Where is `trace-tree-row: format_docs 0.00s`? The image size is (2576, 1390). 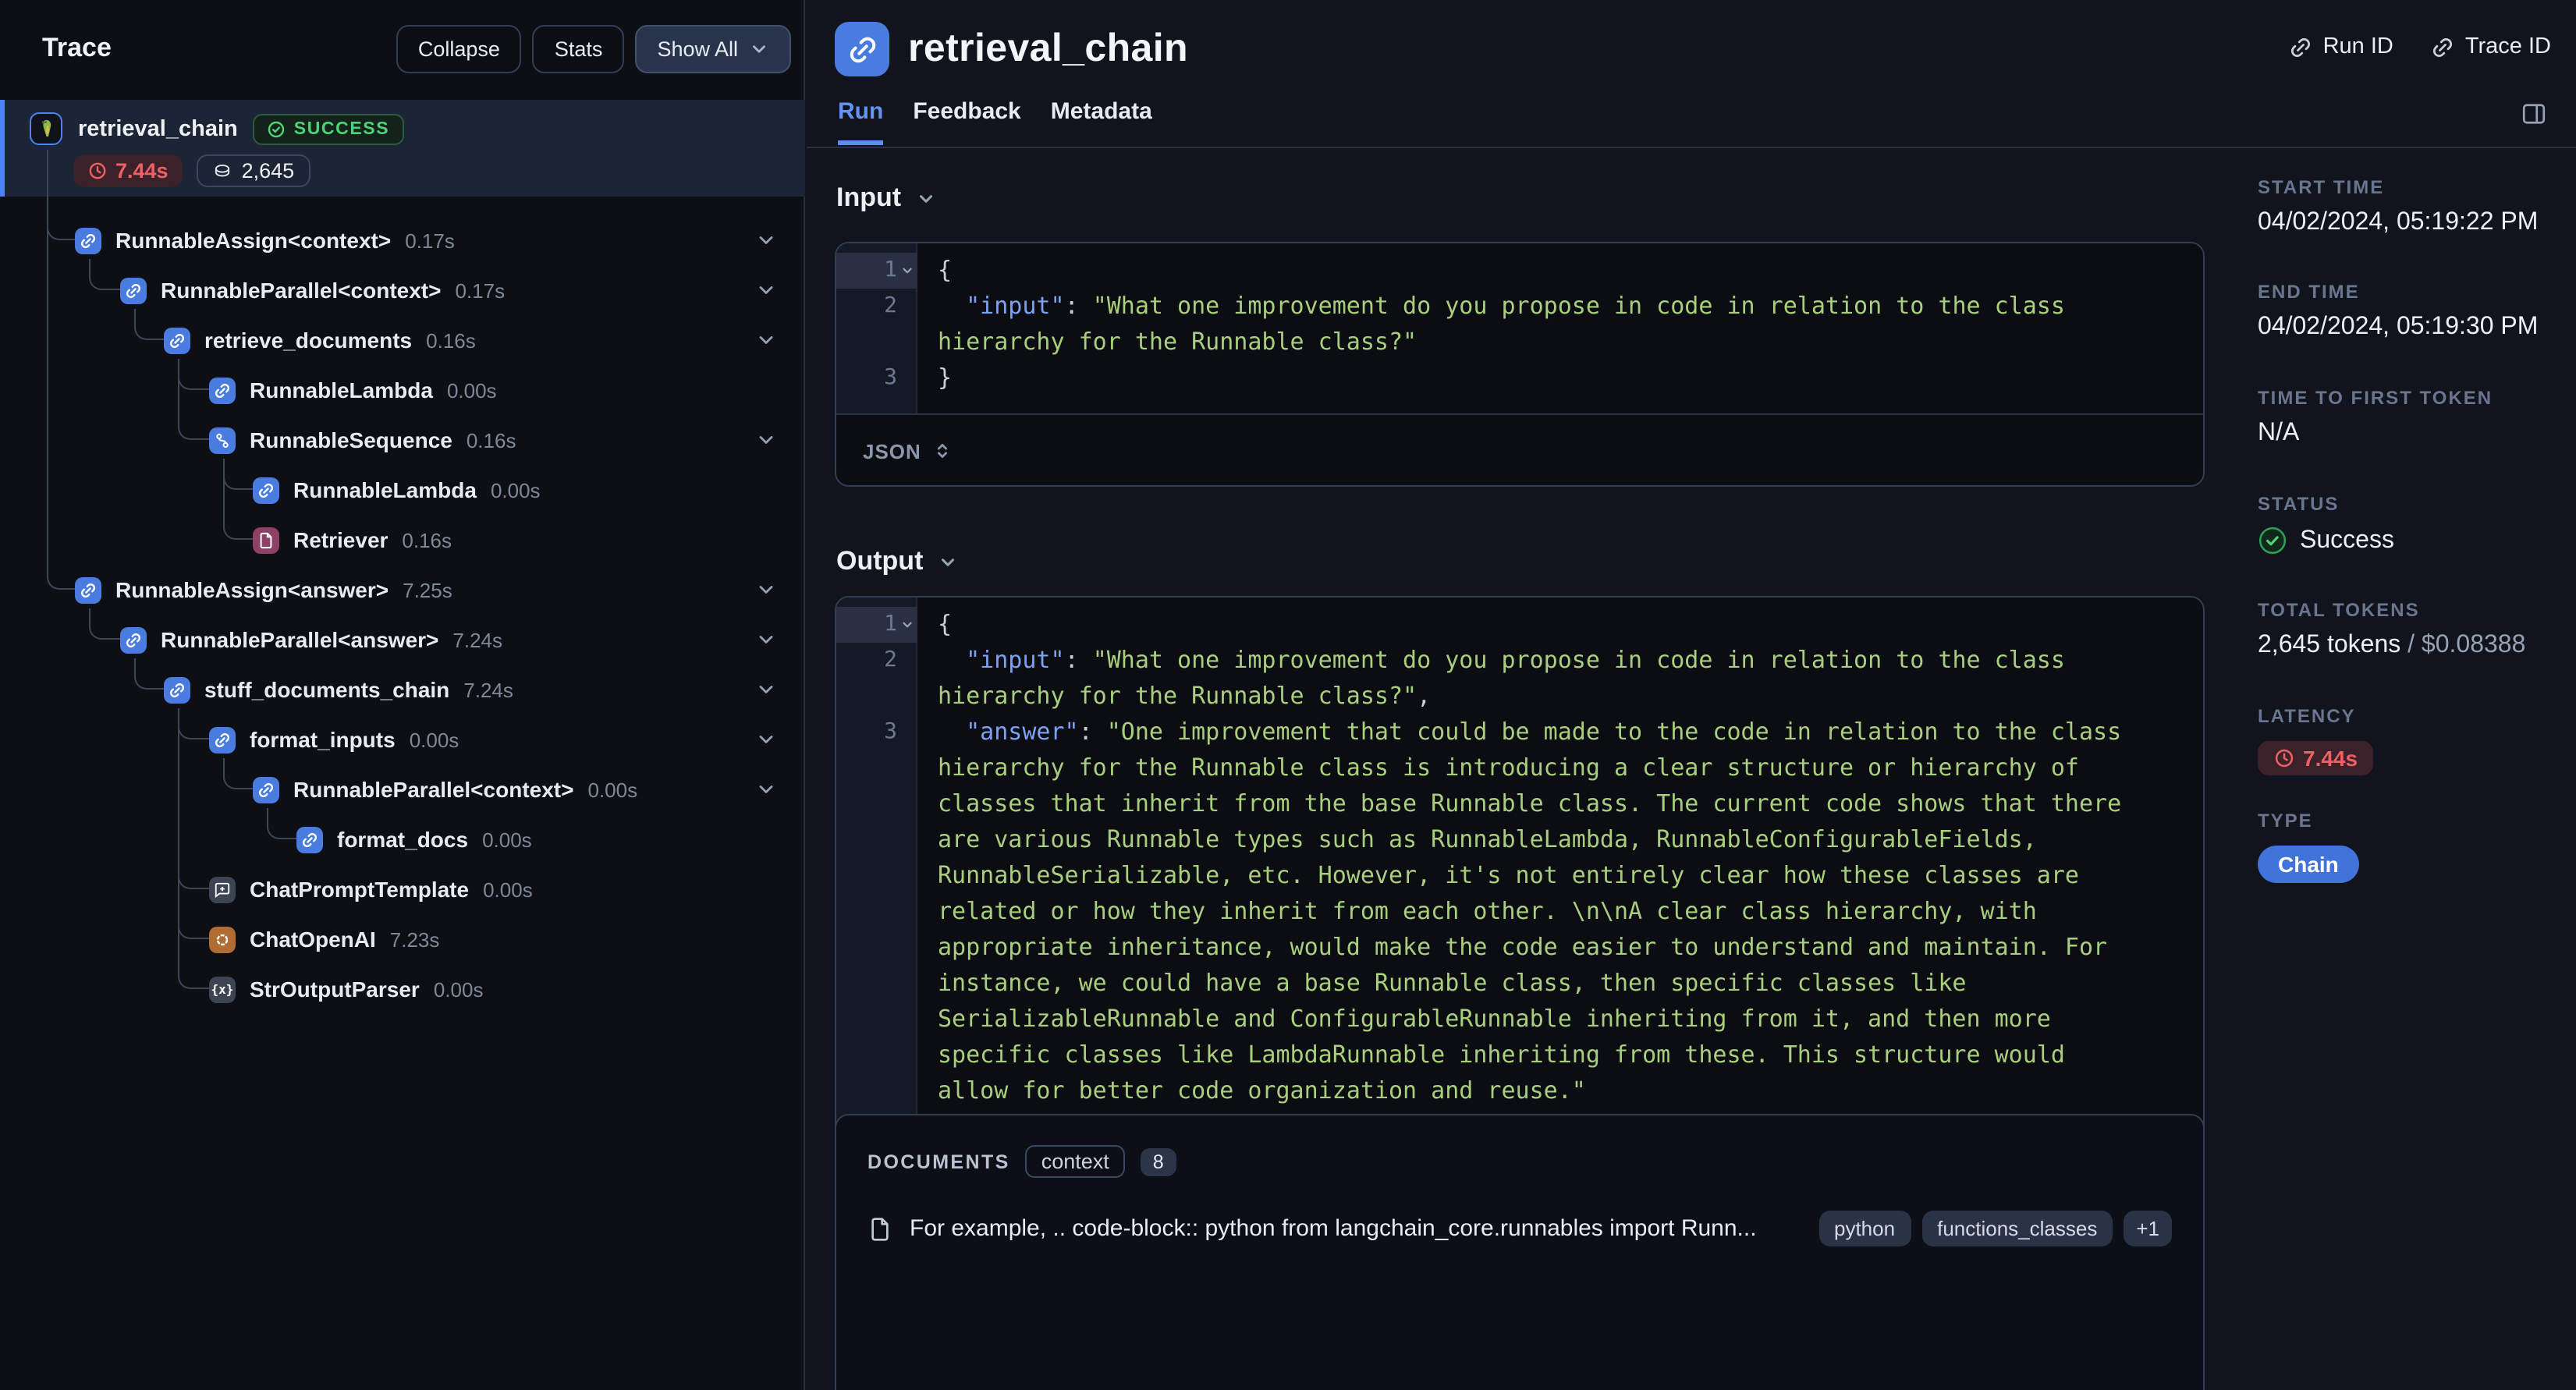 trace-tree-row: format_docs 0.00s is located at coordinates (414, 839).